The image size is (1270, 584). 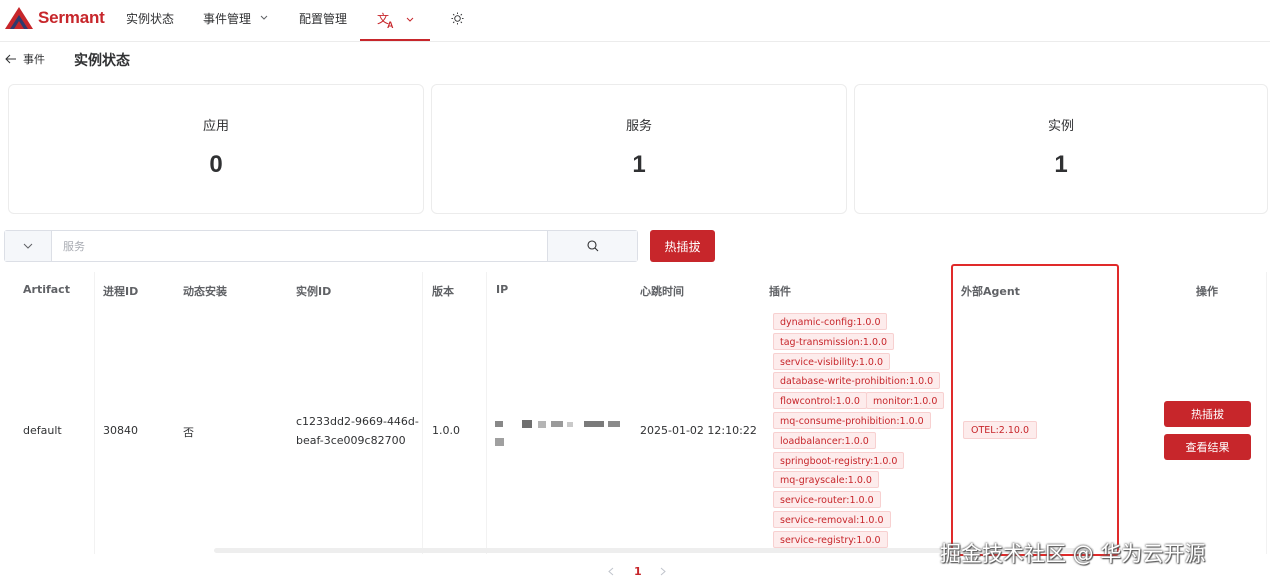 What do you see at coordinates (121, 291) in the screenshot?
I see `th-pid: 进程ID` at bounding box center [121, 291].